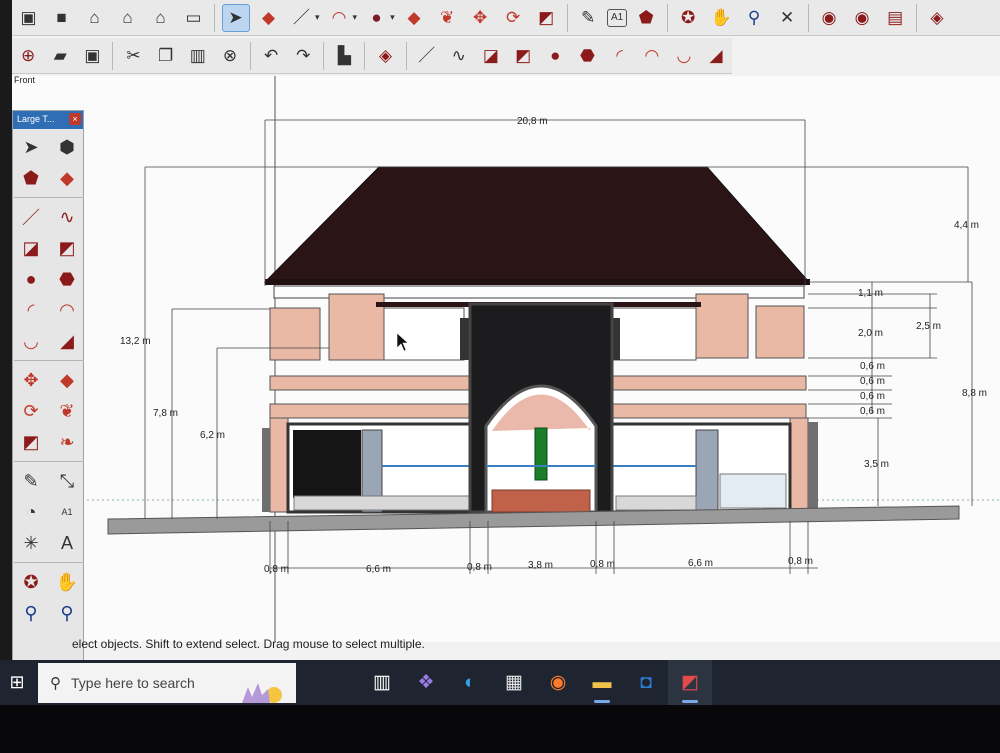 Image resolution: width=1000 pixels, height=753 pixels. Describe the element at coordinates (532, 121) in the screenshot. I see `dim-top-width: 20,8 m` at that location.